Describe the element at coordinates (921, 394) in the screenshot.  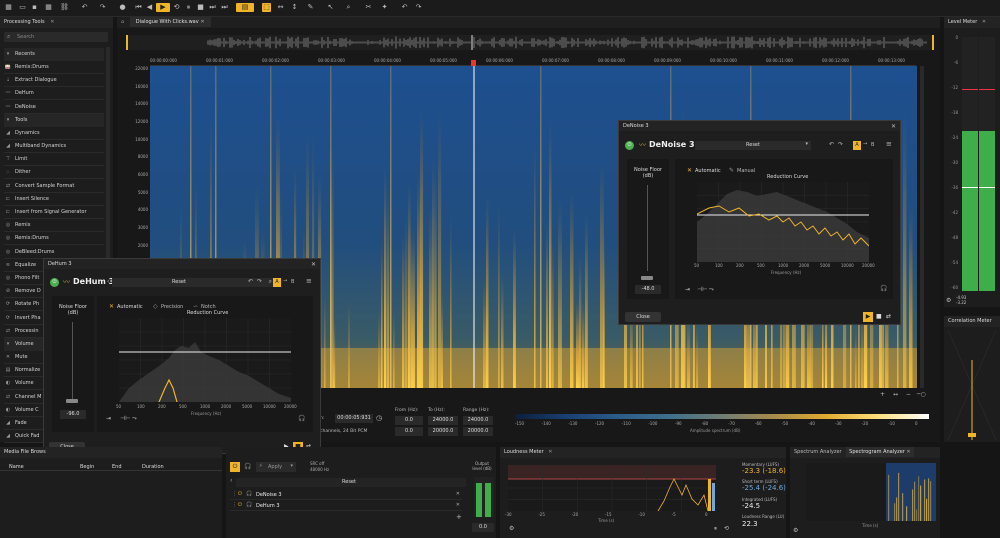
I see `zoom-slider-icon: ─○` at that location.